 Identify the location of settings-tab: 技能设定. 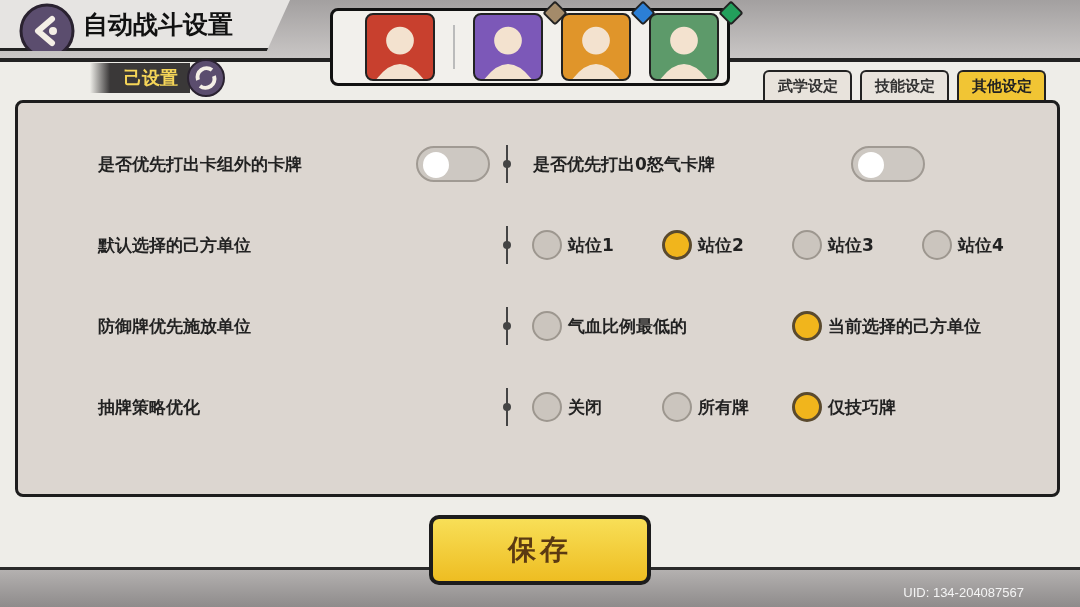
(904, 85).